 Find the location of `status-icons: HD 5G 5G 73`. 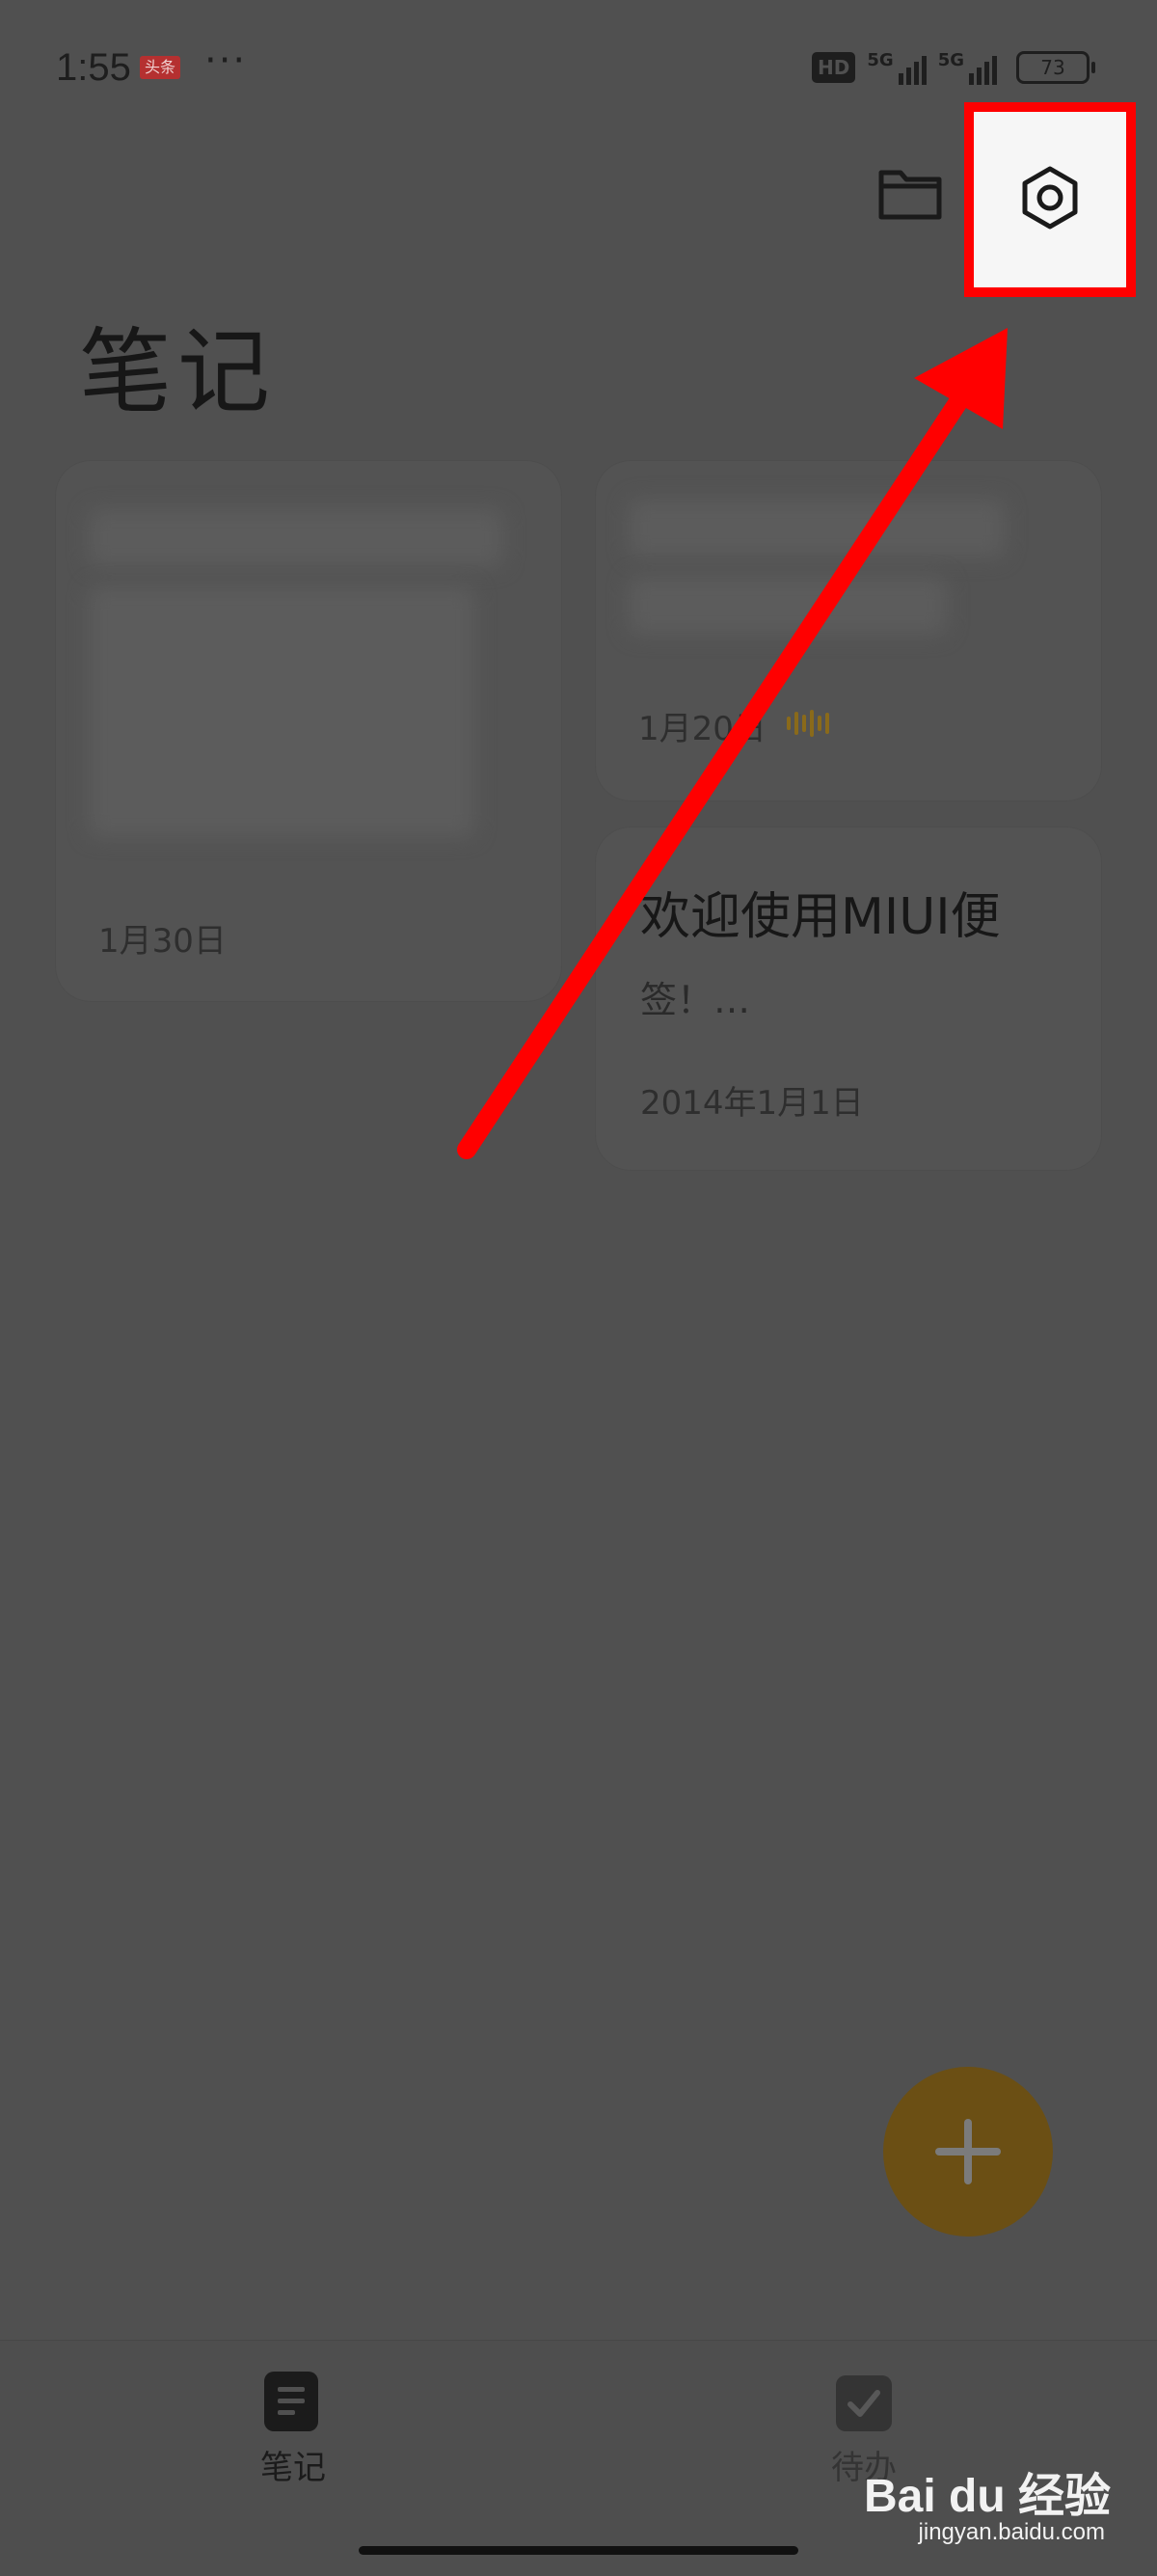

status-icons: HD 5G 5G 73 is located at coordinates (953, 67).